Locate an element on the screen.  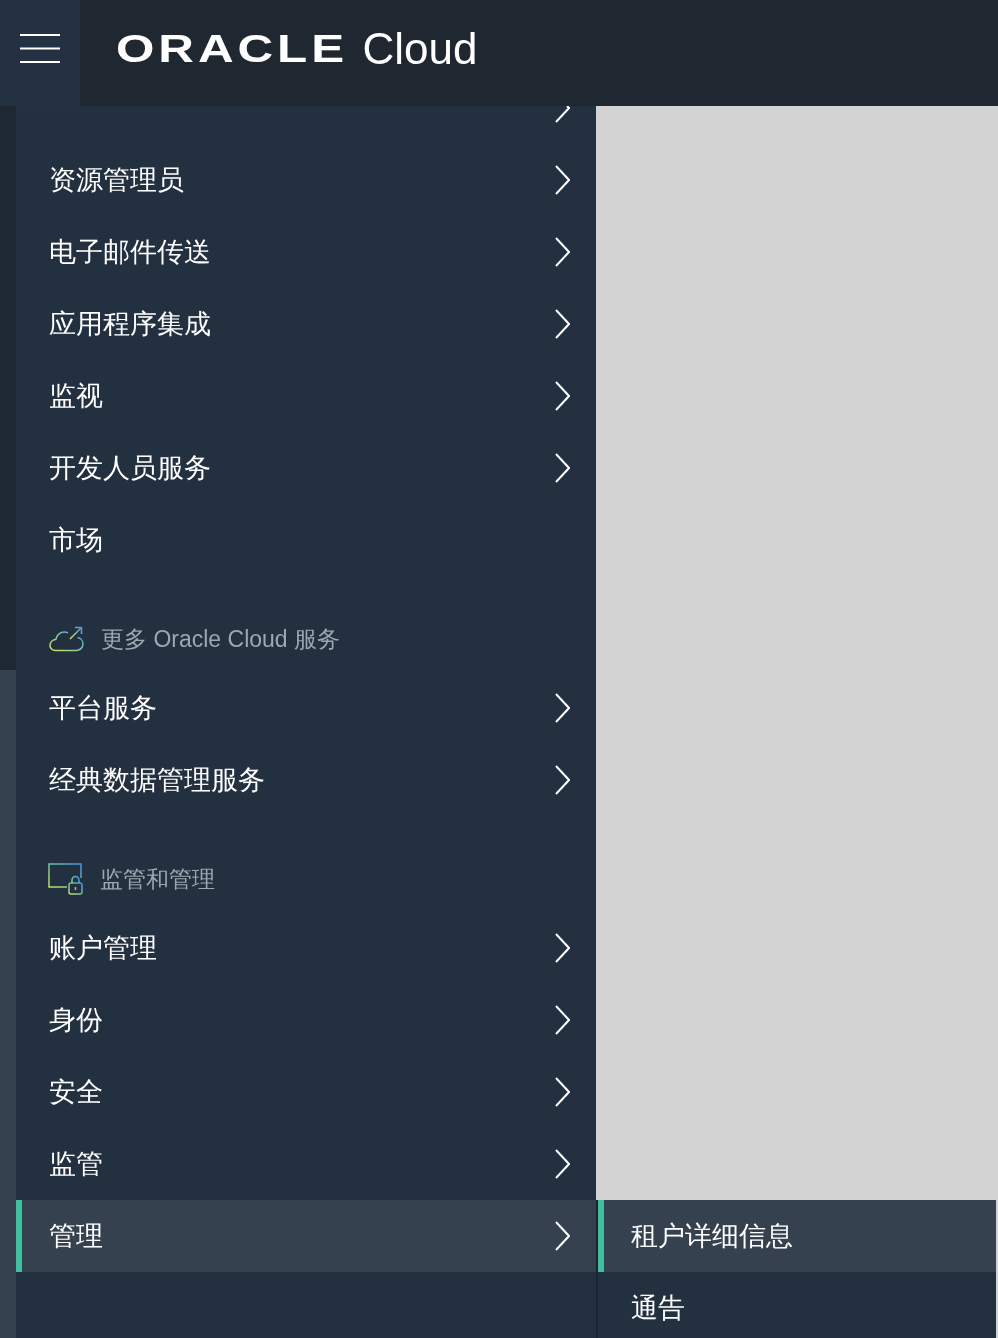
menu-item: 电子邮件传送 is located at coordinates (306, 252).